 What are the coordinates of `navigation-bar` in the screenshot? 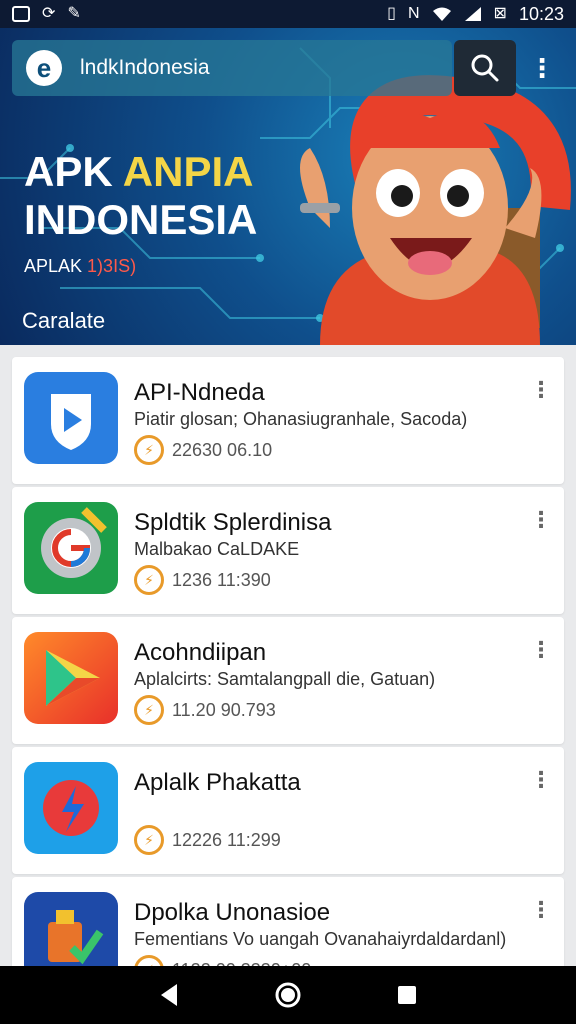 It's located at (288, 995).